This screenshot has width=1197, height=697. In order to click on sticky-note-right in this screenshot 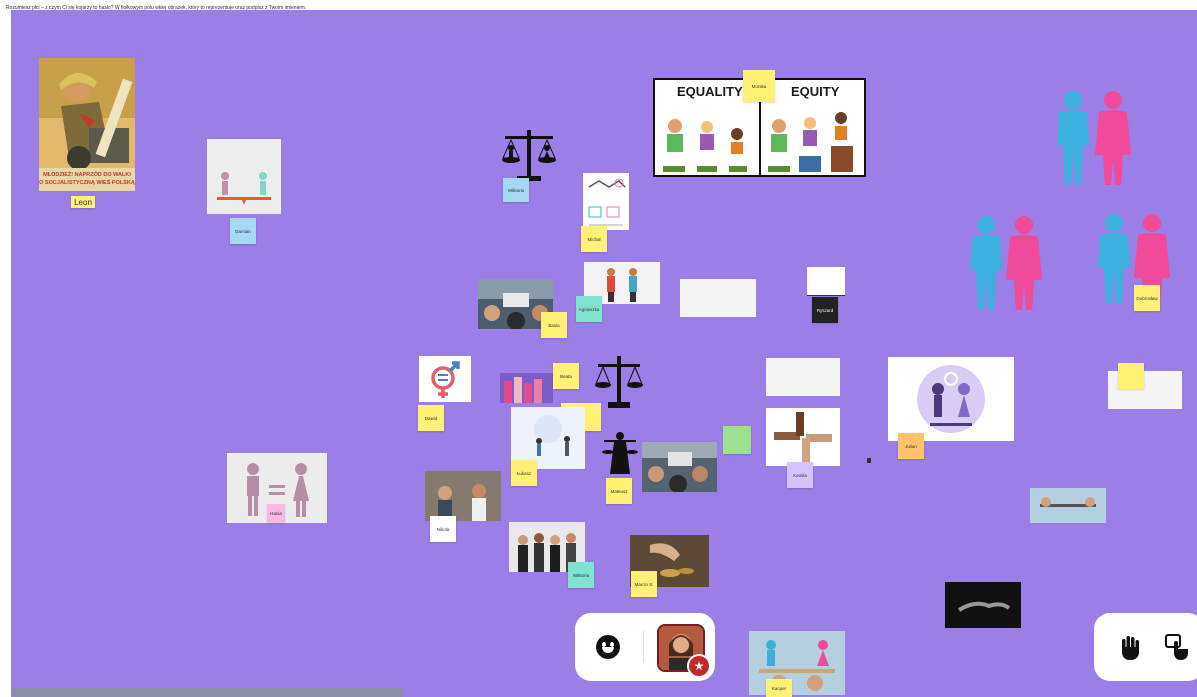, I will do `click(1131, 376)`.